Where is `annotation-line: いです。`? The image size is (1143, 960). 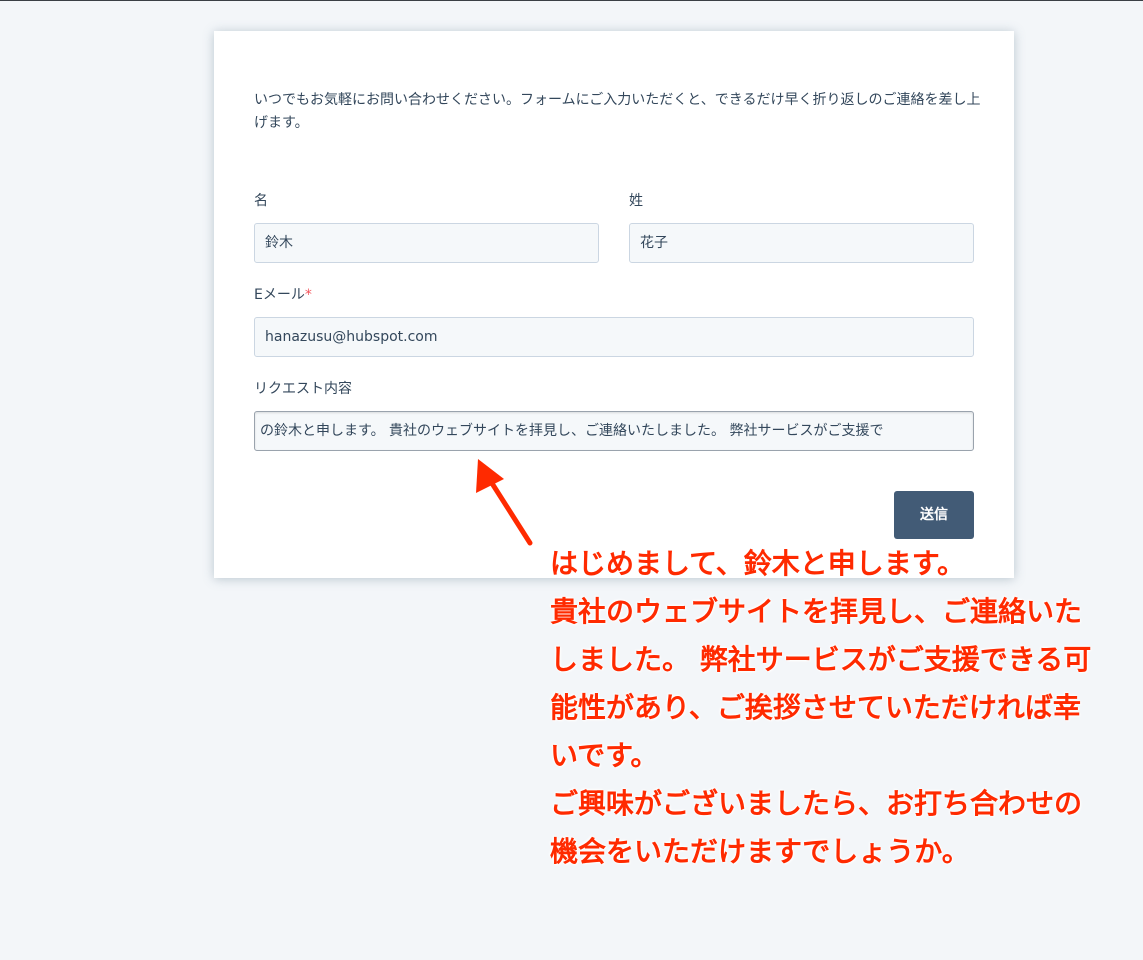 annotation-line: いです。 is located at coordinates (604, 755).